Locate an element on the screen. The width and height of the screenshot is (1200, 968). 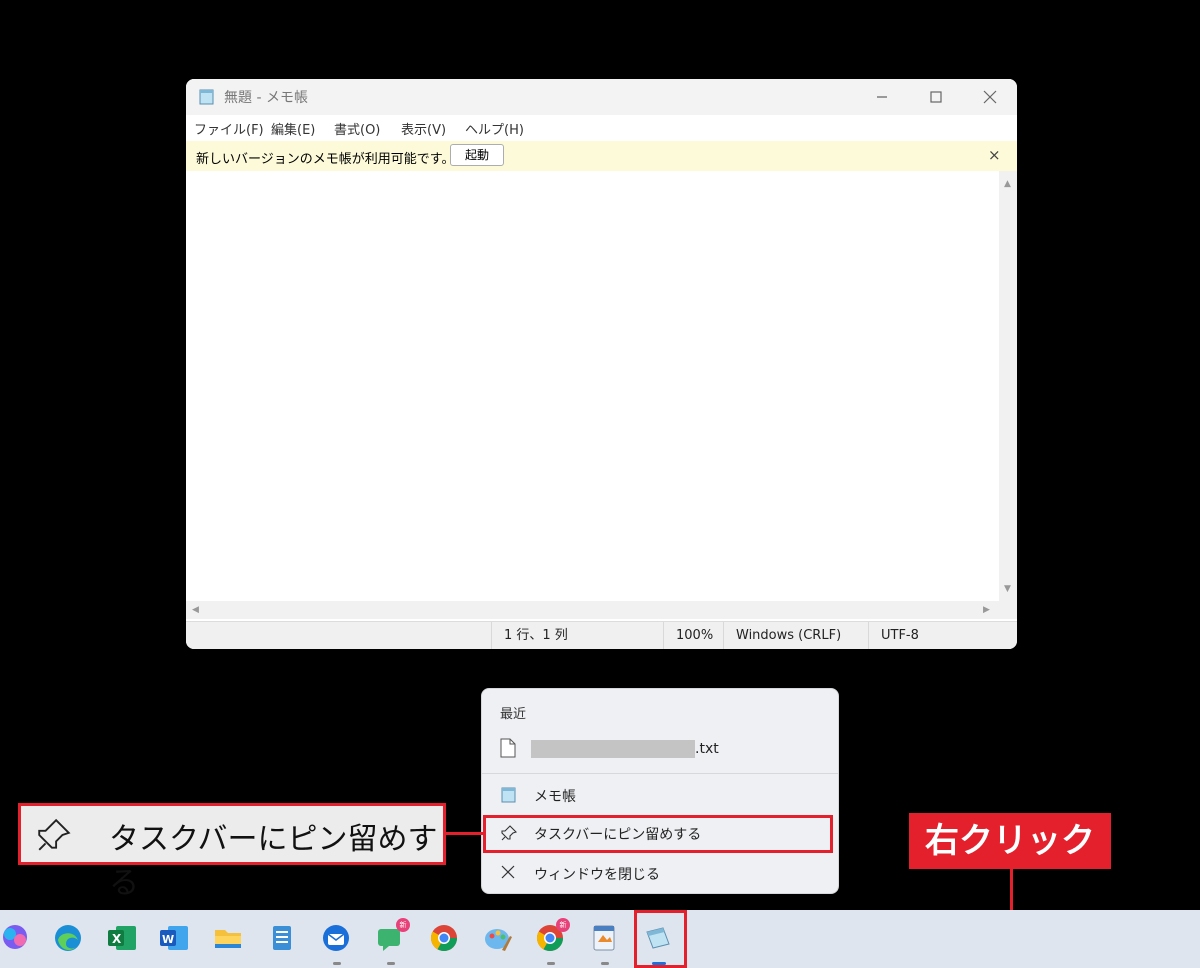
scroll-right-icon: ▶ is located at coordinates (986, 610).